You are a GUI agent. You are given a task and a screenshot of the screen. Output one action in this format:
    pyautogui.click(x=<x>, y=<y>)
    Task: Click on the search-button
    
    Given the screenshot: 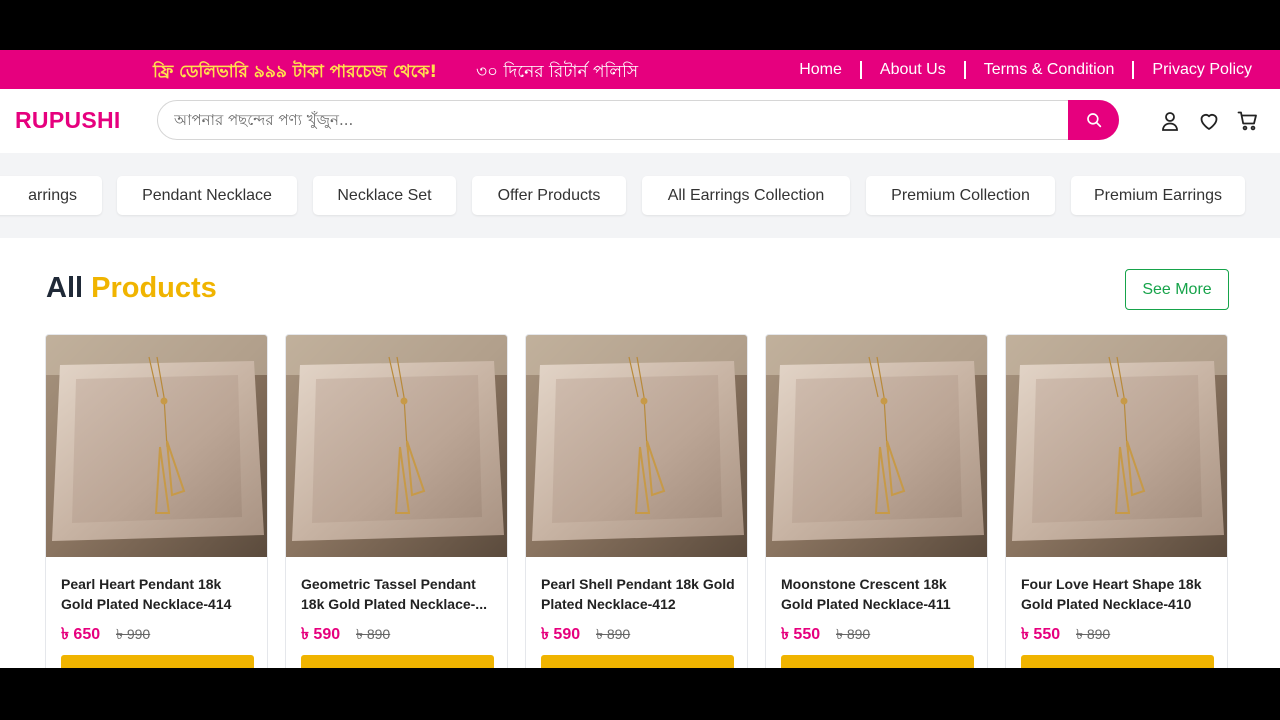 What is the action you would take?
    pyautogui.click(x=1093, y=120)
    